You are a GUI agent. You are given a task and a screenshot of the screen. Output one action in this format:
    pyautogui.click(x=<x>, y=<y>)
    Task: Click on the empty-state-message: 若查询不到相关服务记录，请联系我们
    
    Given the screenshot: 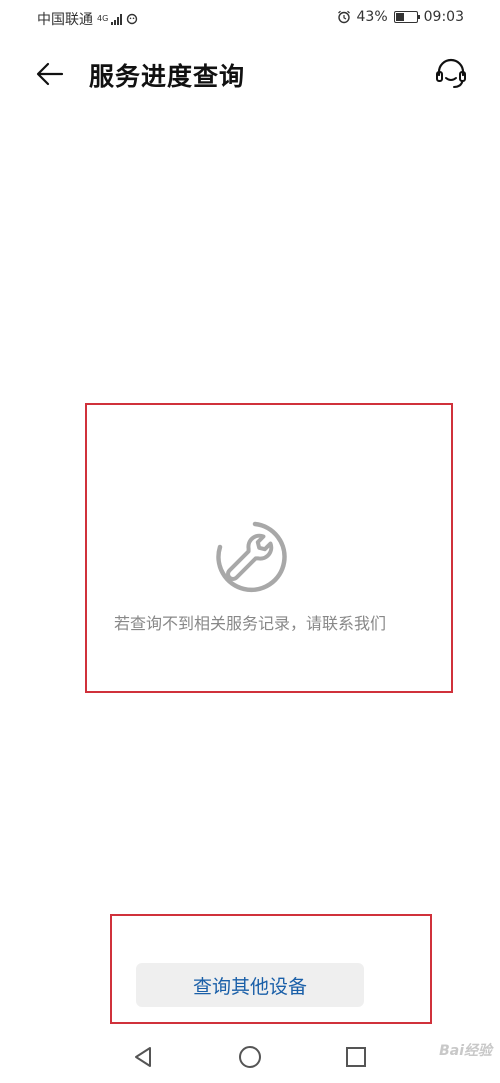 What is the action you would take?
    pyautogui.click(x=250, y=622)
    